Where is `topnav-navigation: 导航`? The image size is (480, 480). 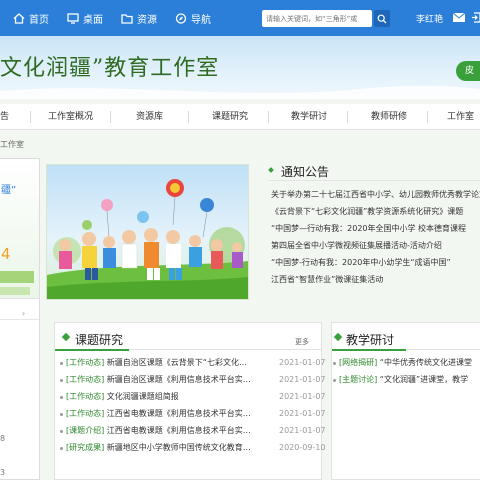 topnav-navigation: 导航 is located at coordinates (193, 18).